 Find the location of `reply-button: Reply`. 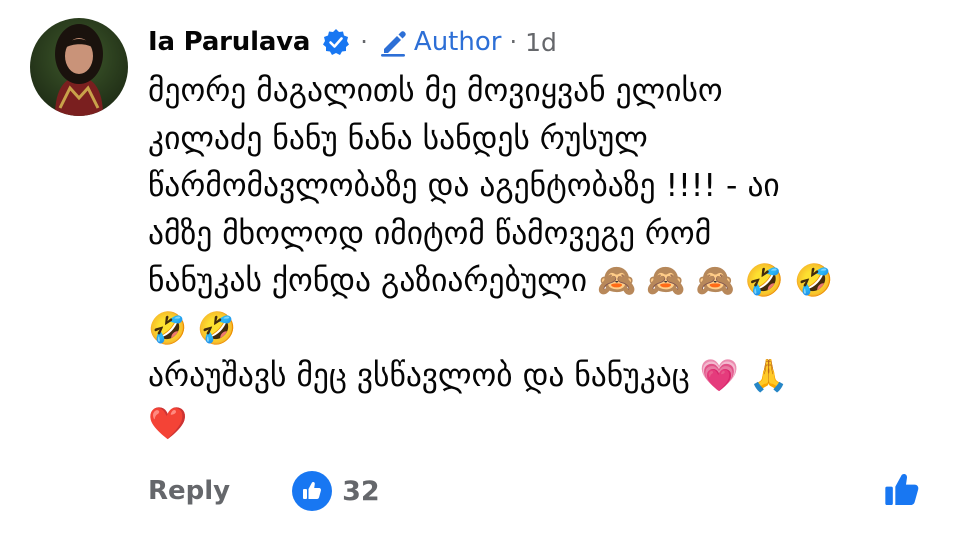

reply-button: Reply is located at coordinates (189, 491).